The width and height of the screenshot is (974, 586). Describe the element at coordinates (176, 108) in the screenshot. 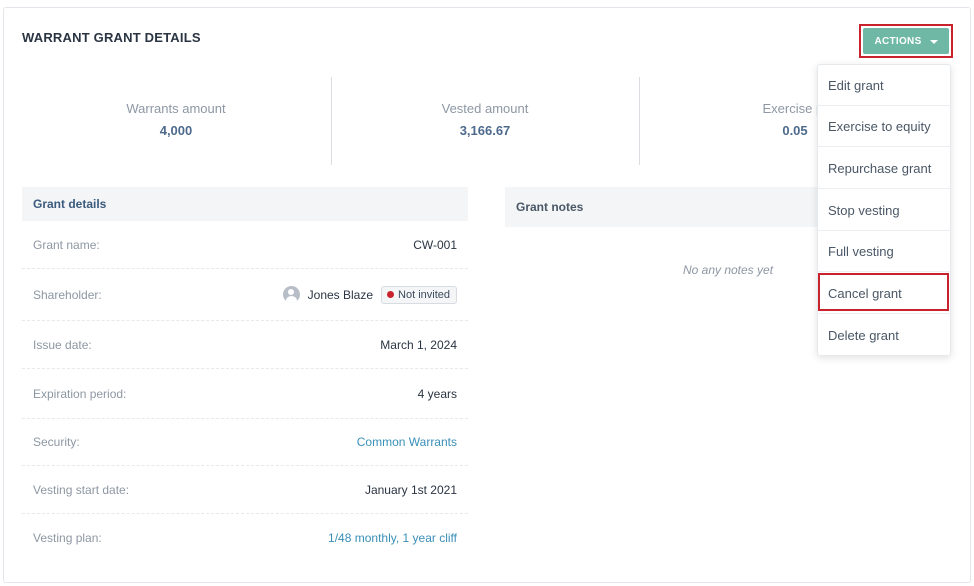

I see `stat-label: Warrants amount` at that location.